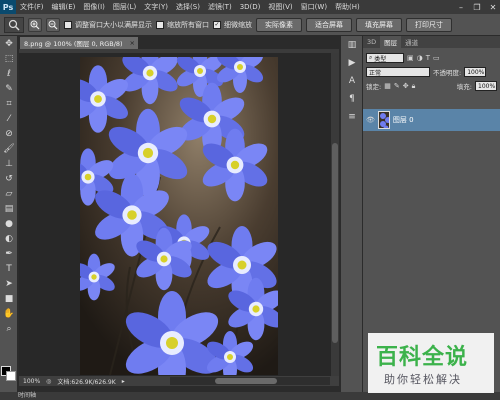 The image size is (500, 400). Describe the element at coordinates (398, 72) in the screenshot. I see `blend-mode-select: 正常` at that location.